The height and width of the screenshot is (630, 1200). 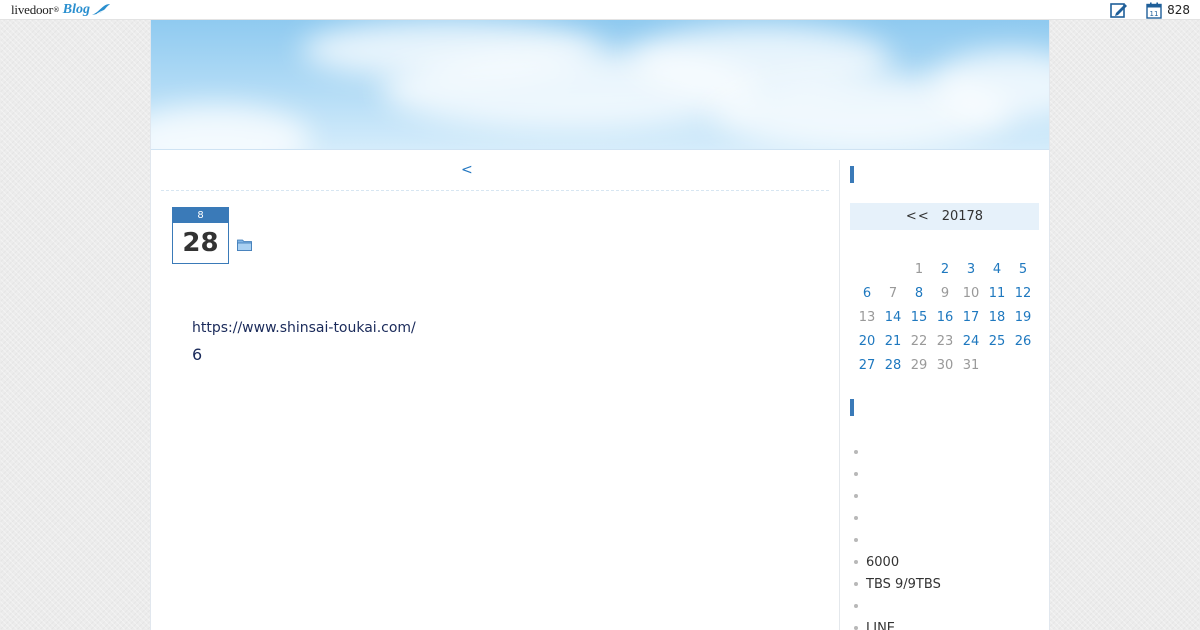 What do you see at coordinates (919, 294) in the screenshot?
I see `calendar-day: 8` at bounding box center [919, 294].